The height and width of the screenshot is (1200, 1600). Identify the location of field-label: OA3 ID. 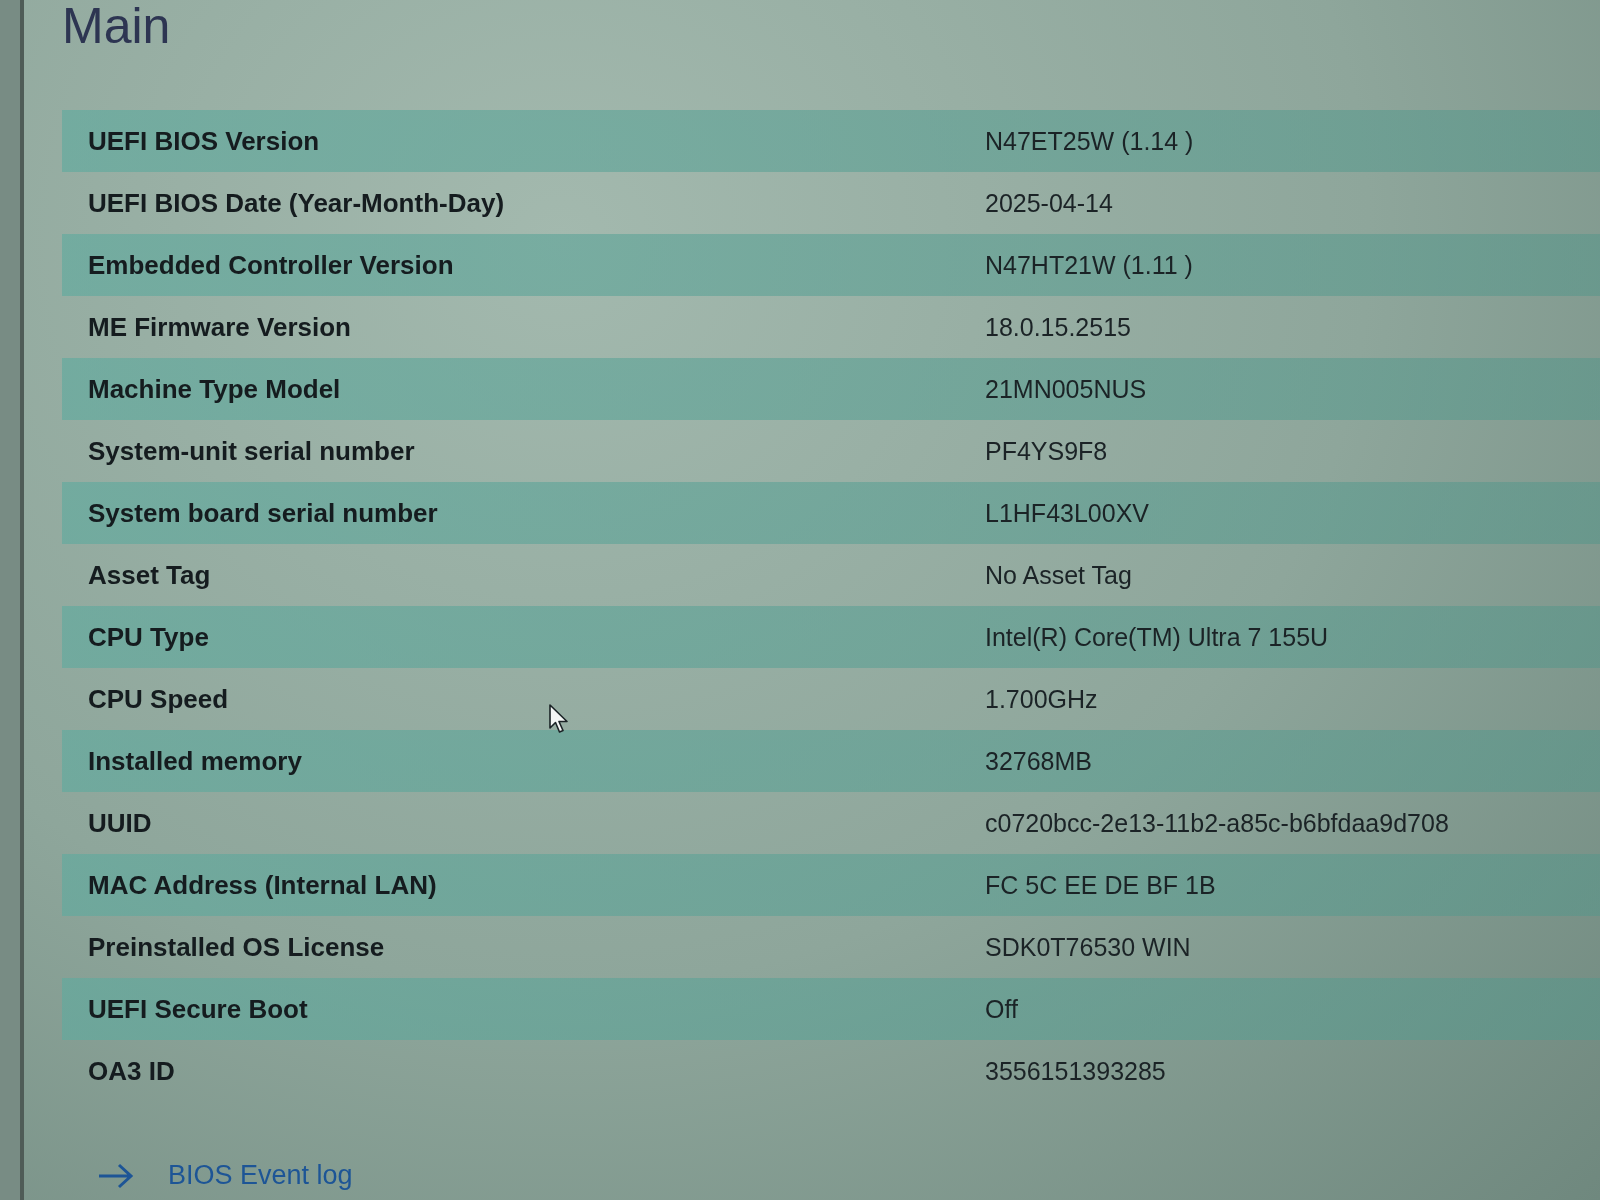
(131, 1071).